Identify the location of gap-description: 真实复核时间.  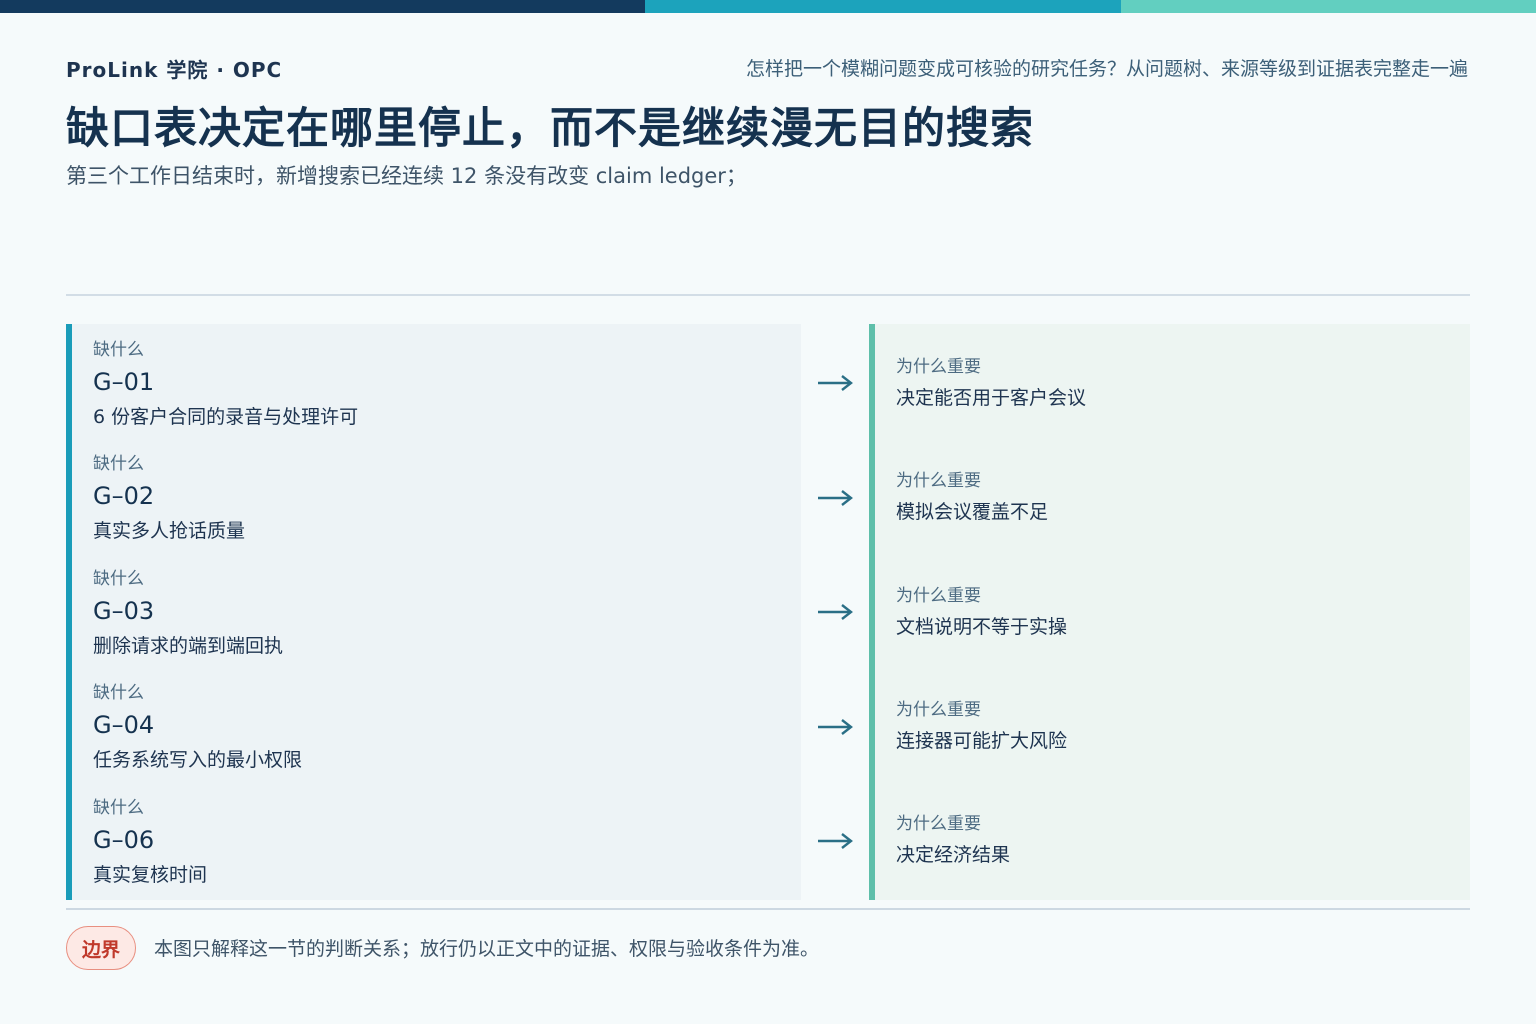
(150, 875).